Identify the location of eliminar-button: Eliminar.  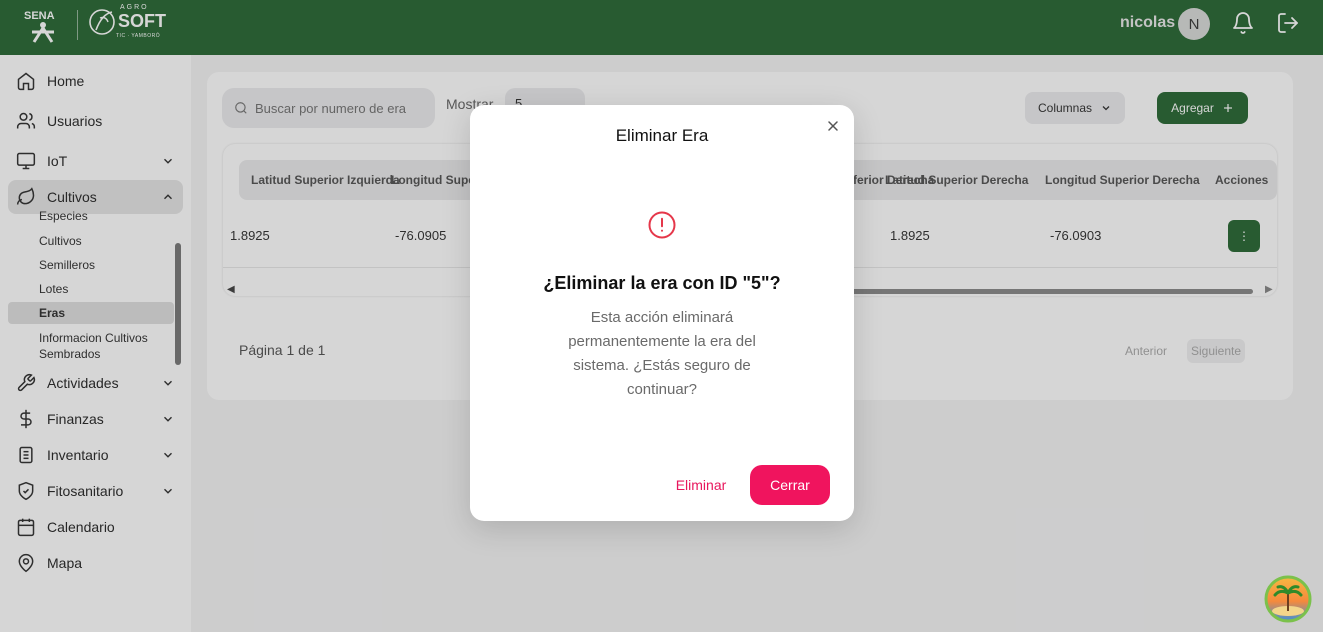
(701, 485).